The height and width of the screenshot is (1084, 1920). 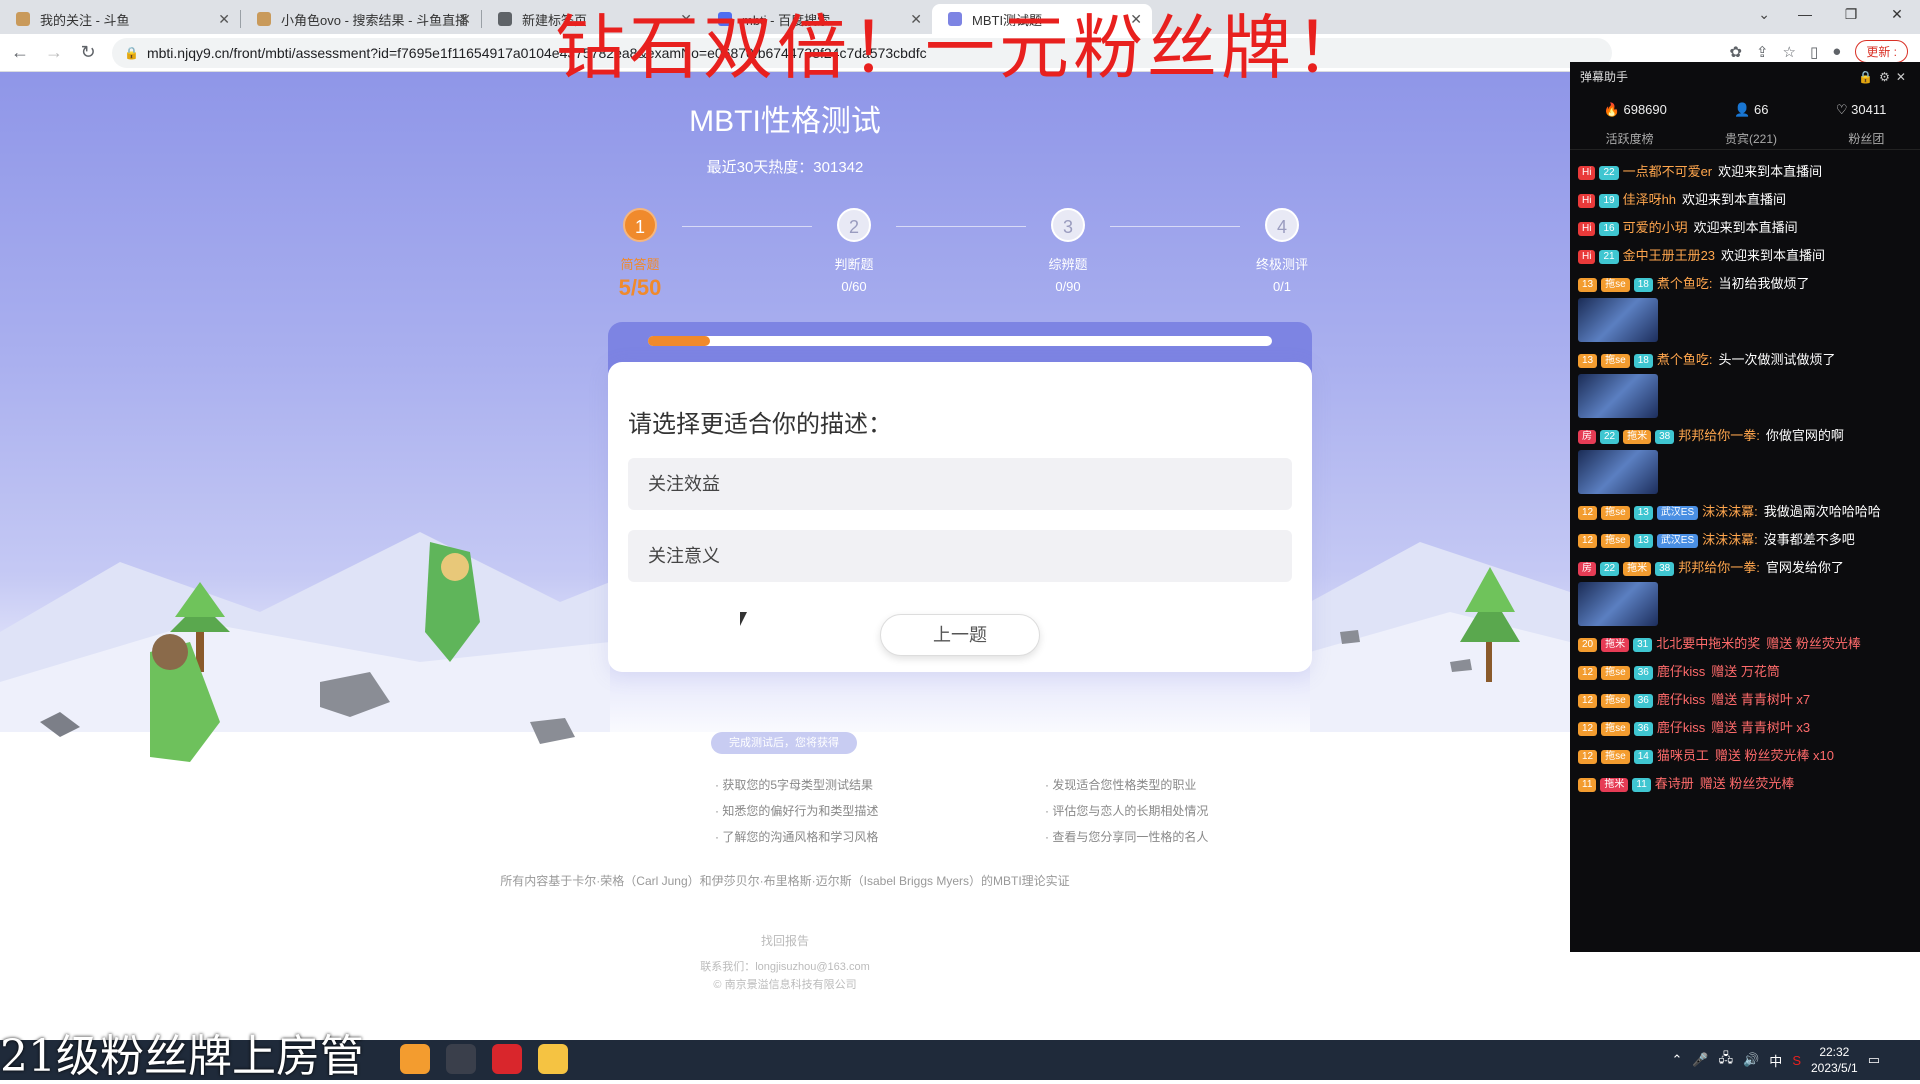 I want to click on benefit-item: 评估您与恋人的长期相处情况, so click(x=1126, y=811).